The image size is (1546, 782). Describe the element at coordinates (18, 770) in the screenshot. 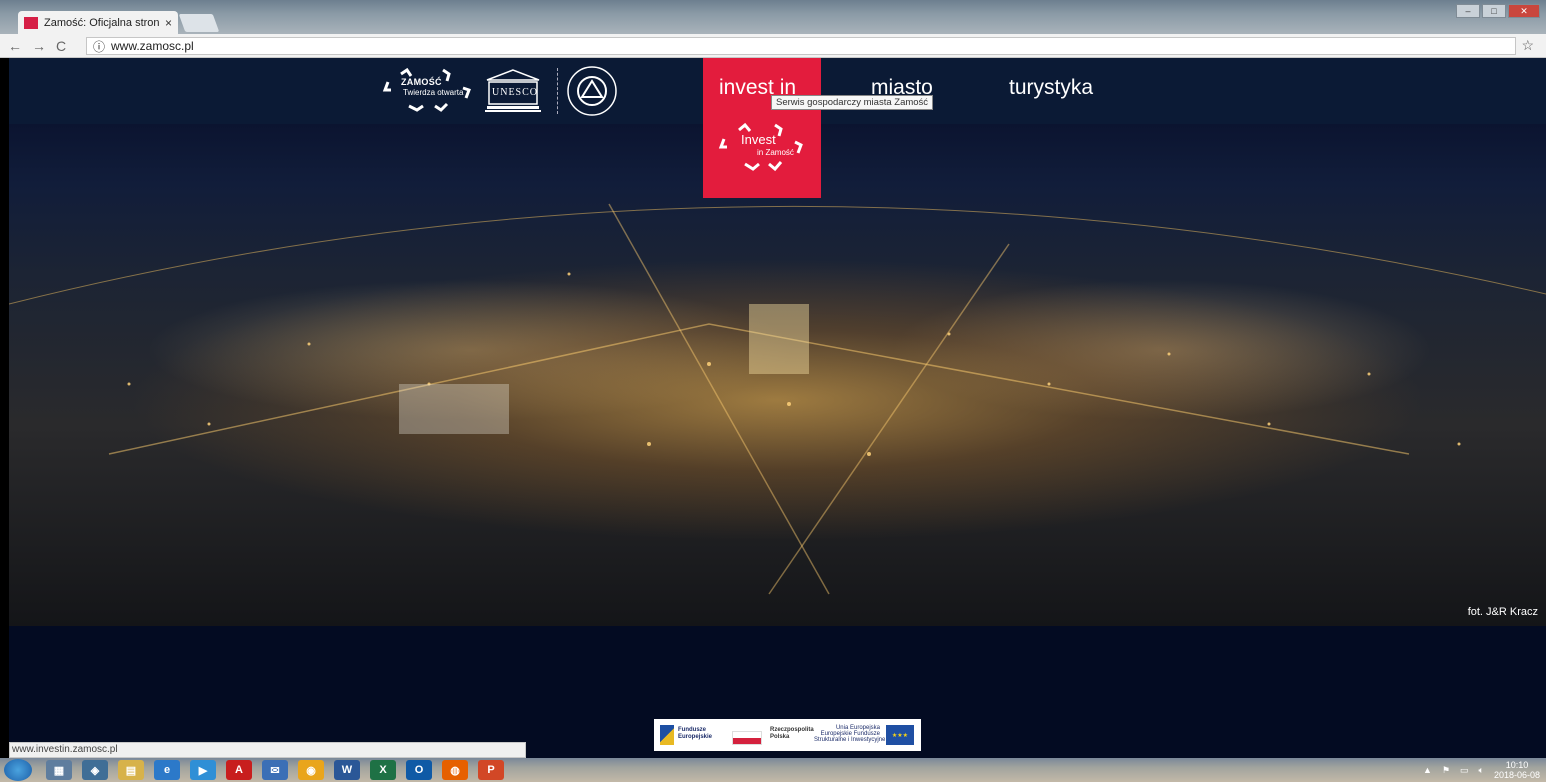

I see `start-button` at that location.